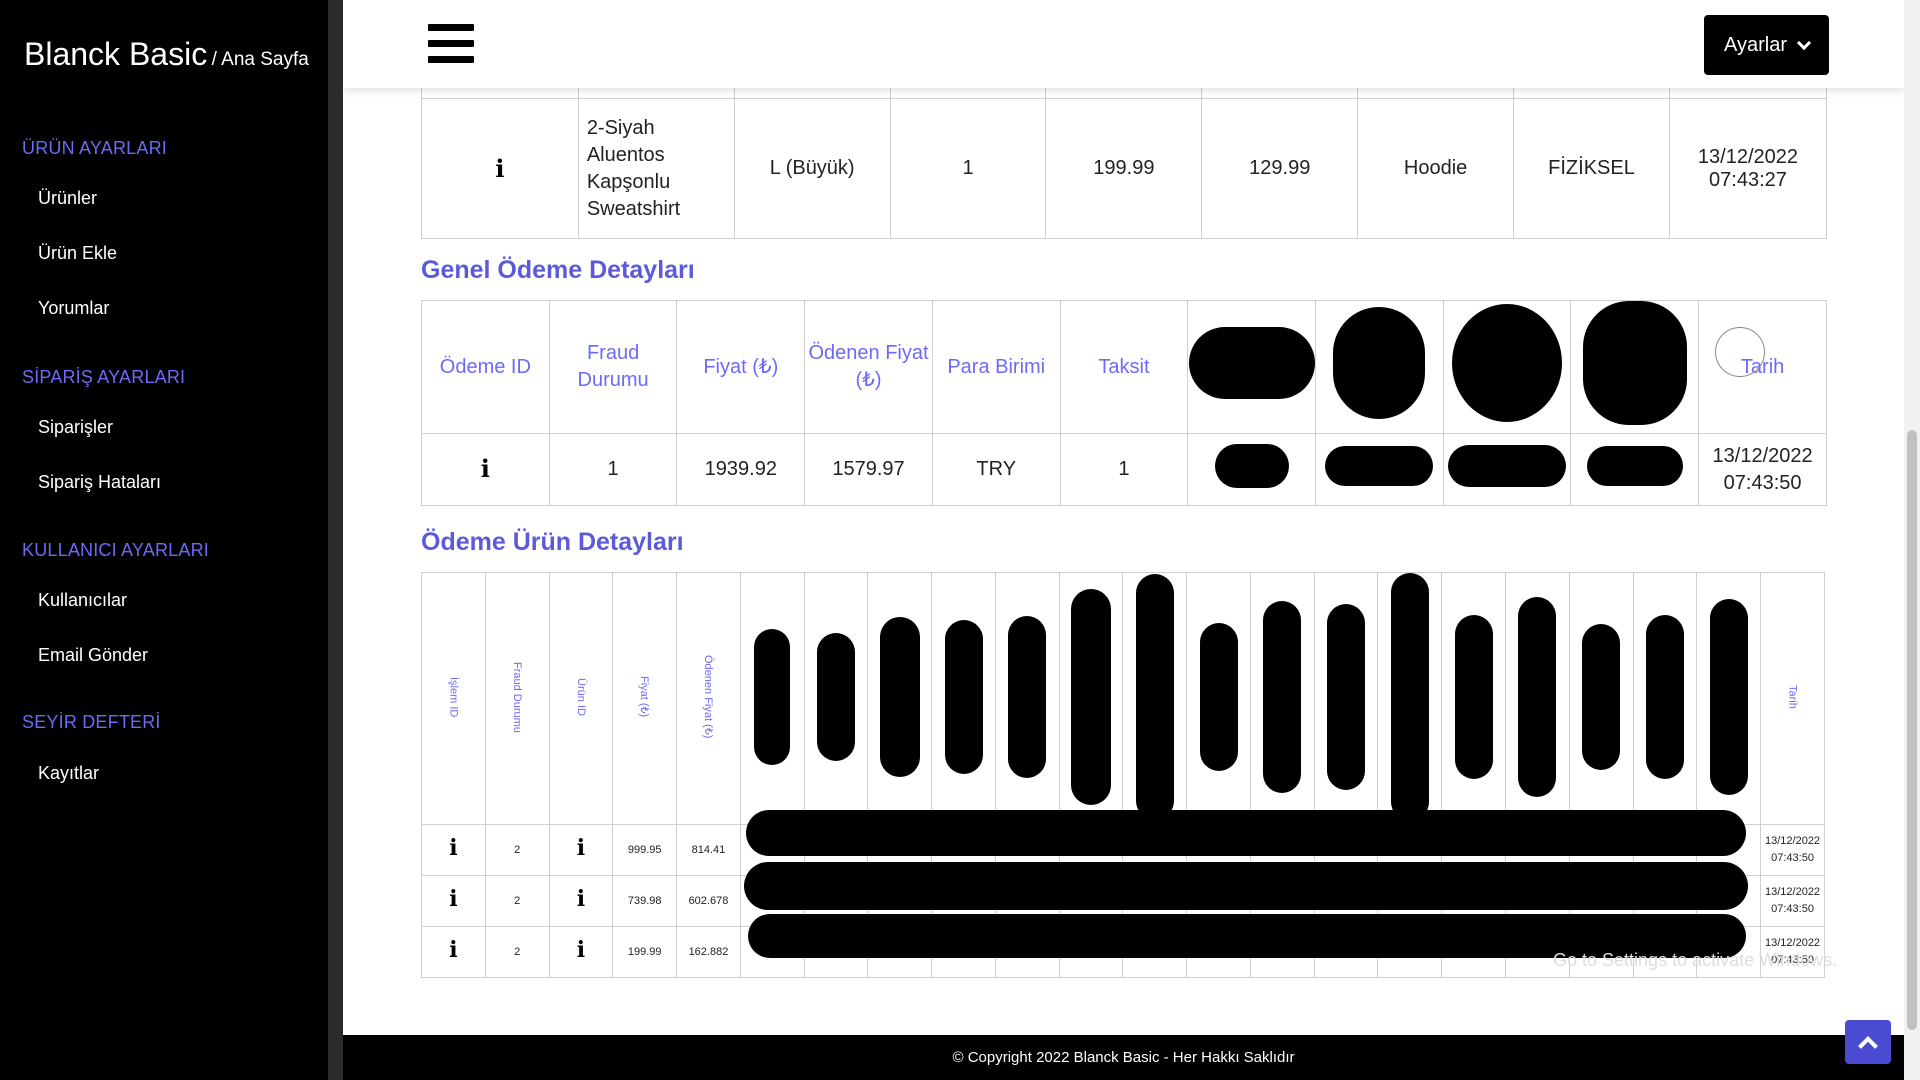 The width and height of the screenshot is (1920, 1080). Describe the element at coordinates (1912, 730) in the screenshot. I see `scrollbar-thumb` at that location.